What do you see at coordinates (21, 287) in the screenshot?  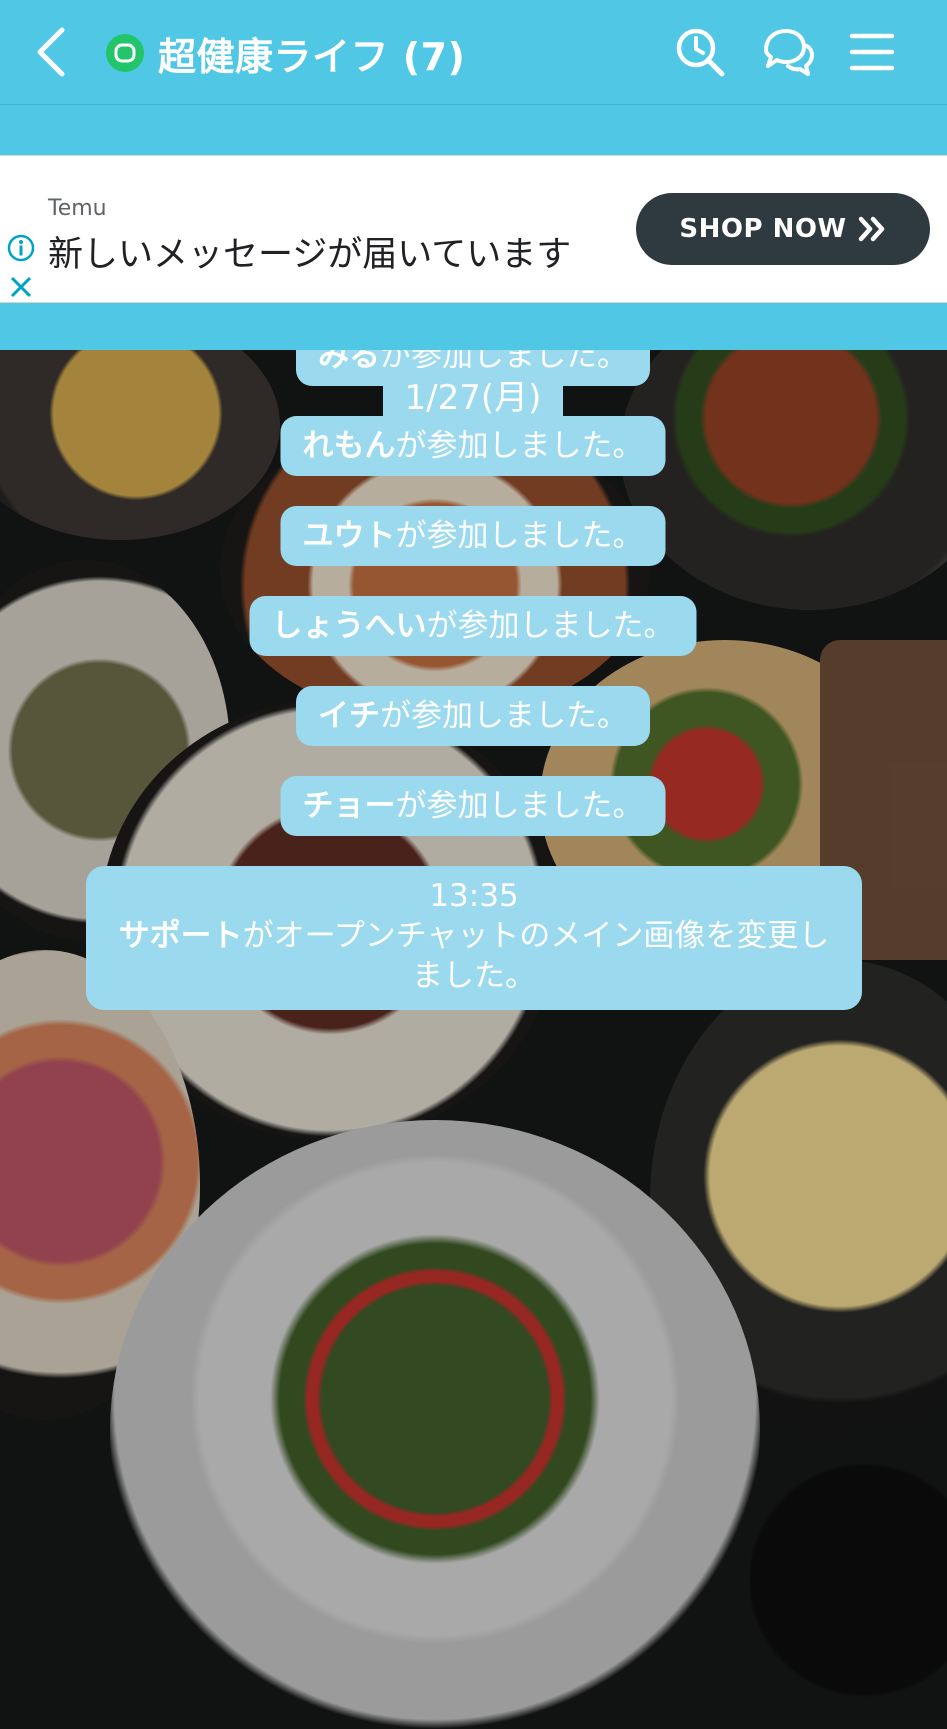 I see `close-icon` at bounding box center [21, 287].